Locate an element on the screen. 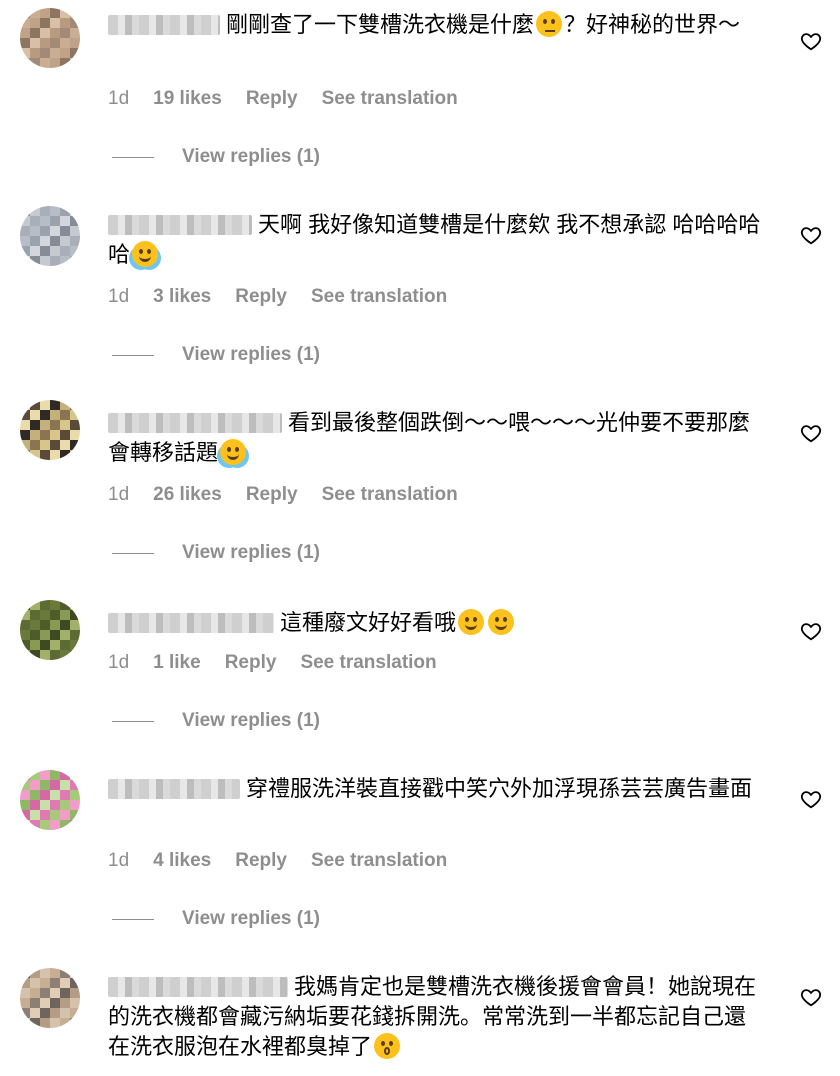 Image resolution: width=840 pixels, height=1076 pixels. comment-text: 這種廢文好好看哦 is located at coordinates (437, 623).